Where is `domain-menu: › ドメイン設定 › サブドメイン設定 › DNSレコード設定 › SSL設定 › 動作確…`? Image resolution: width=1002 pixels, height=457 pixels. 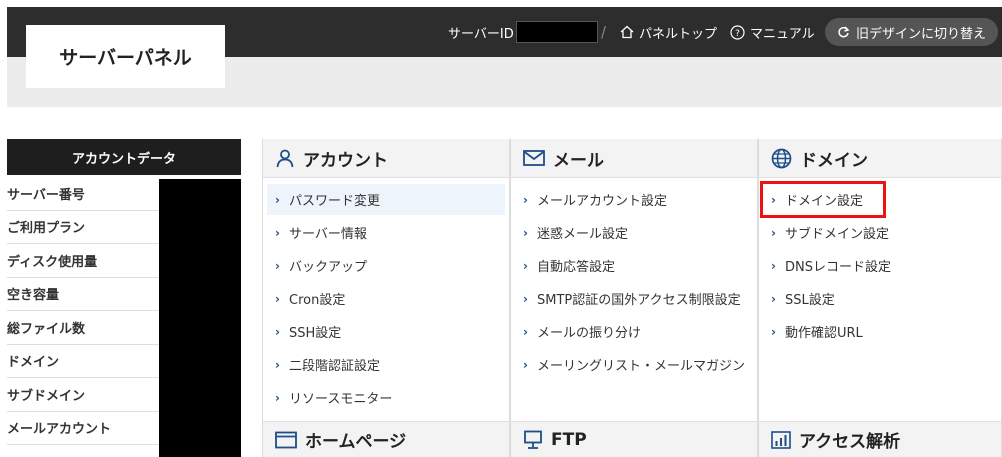
domain-menu: › ドメイン設定 › サブドメイン設定 › DNSレコード設定 › SSL設定 › 動作確… is located at coordinates (880, 262).